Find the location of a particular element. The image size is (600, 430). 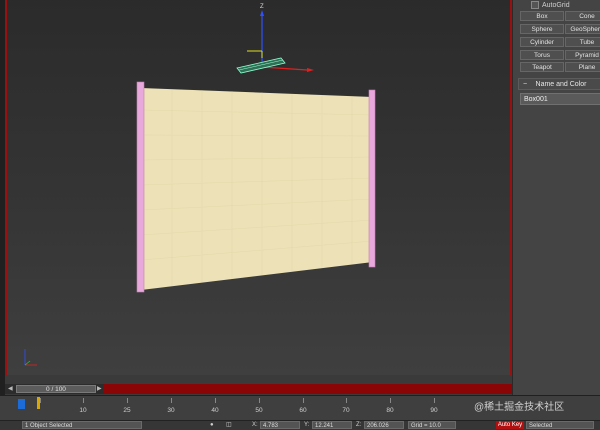

pyramid-button: Pyramid is located at coordinates (582, 55).